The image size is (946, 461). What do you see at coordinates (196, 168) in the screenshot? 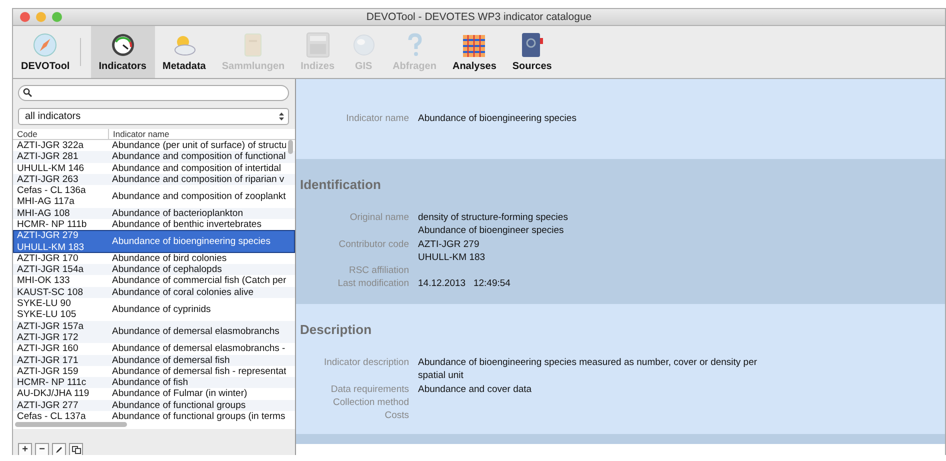
I see `name-cell-text: Abundance and composition of intertidal` at bounding box center [196, 168].